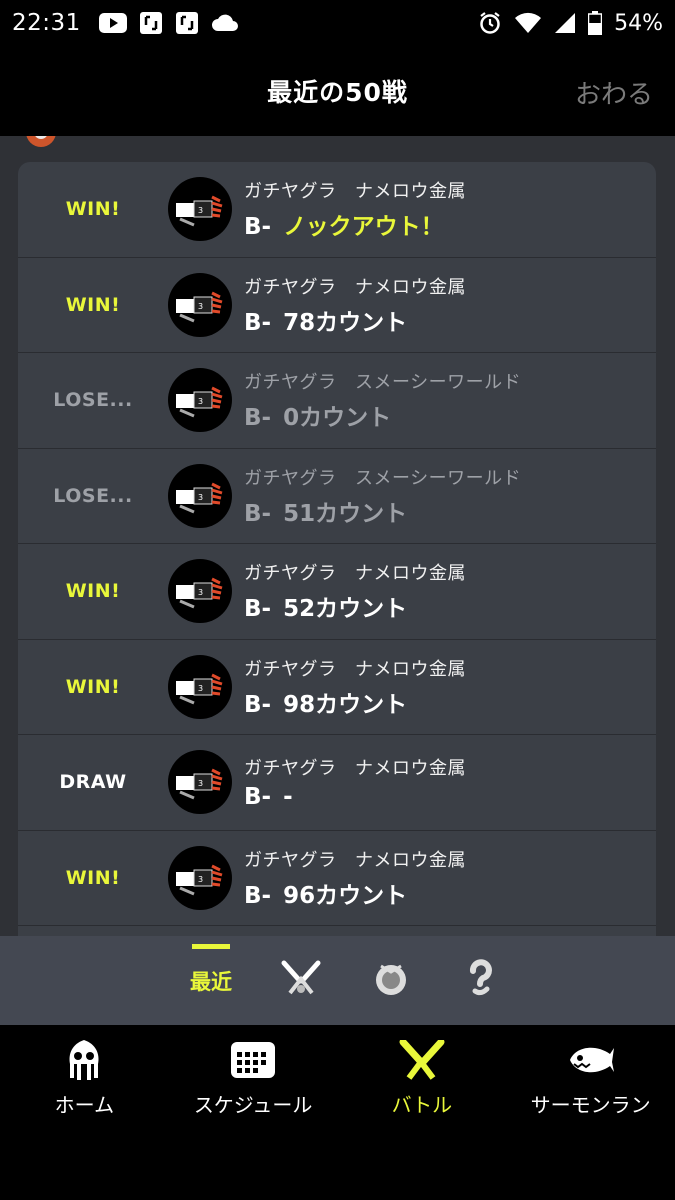 This screenshot has height=1200, width=675. What do you see at coordinates (355, 591) in the screenshot?
I see `battle-info: ガチヤグラ ナメロウ金属 B- 52カウント` at bounding box center [355, 591].